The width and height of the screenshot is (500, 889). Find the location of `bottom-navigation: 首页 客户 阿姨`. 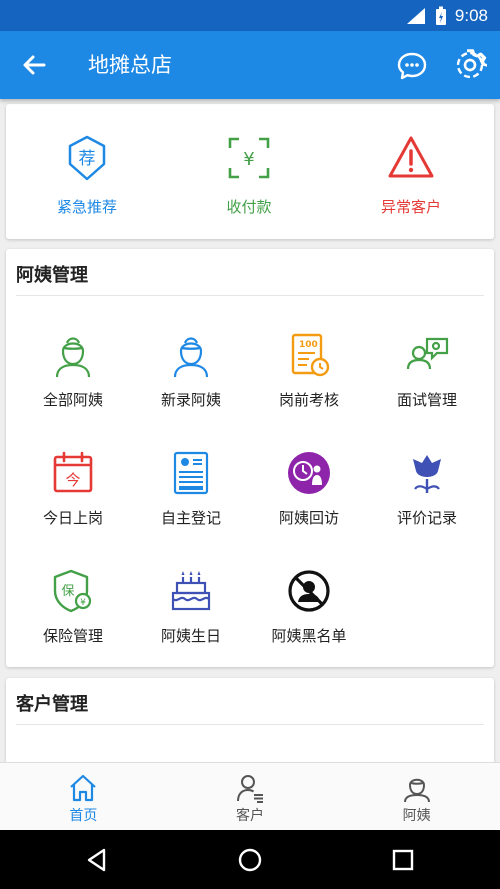

bottom-navigation: 首页 客户 阿姨 is located at coordinates (250, 796).